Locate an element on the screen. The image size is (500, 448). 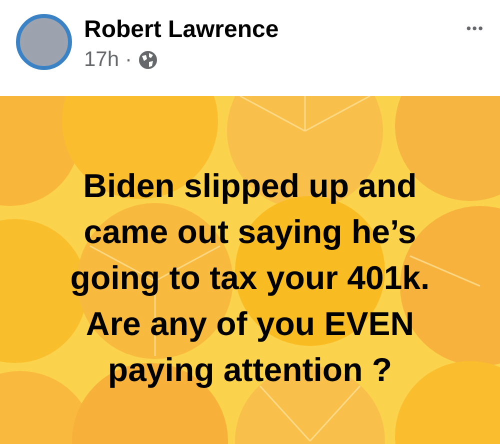
post-text-line: Biden slipped up and is located at coordinates (250, 186).